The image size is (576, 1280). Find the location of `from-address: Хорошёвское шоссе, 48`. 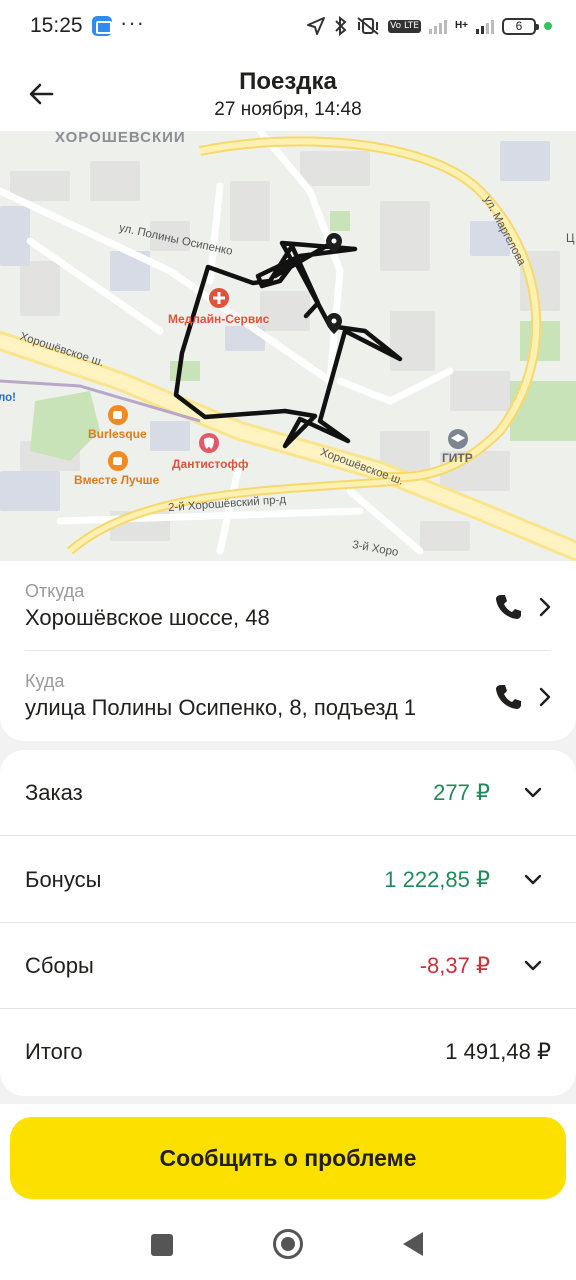

from-address: Хорошёвское шоссе, 48 is located at coordinates (147, 617).